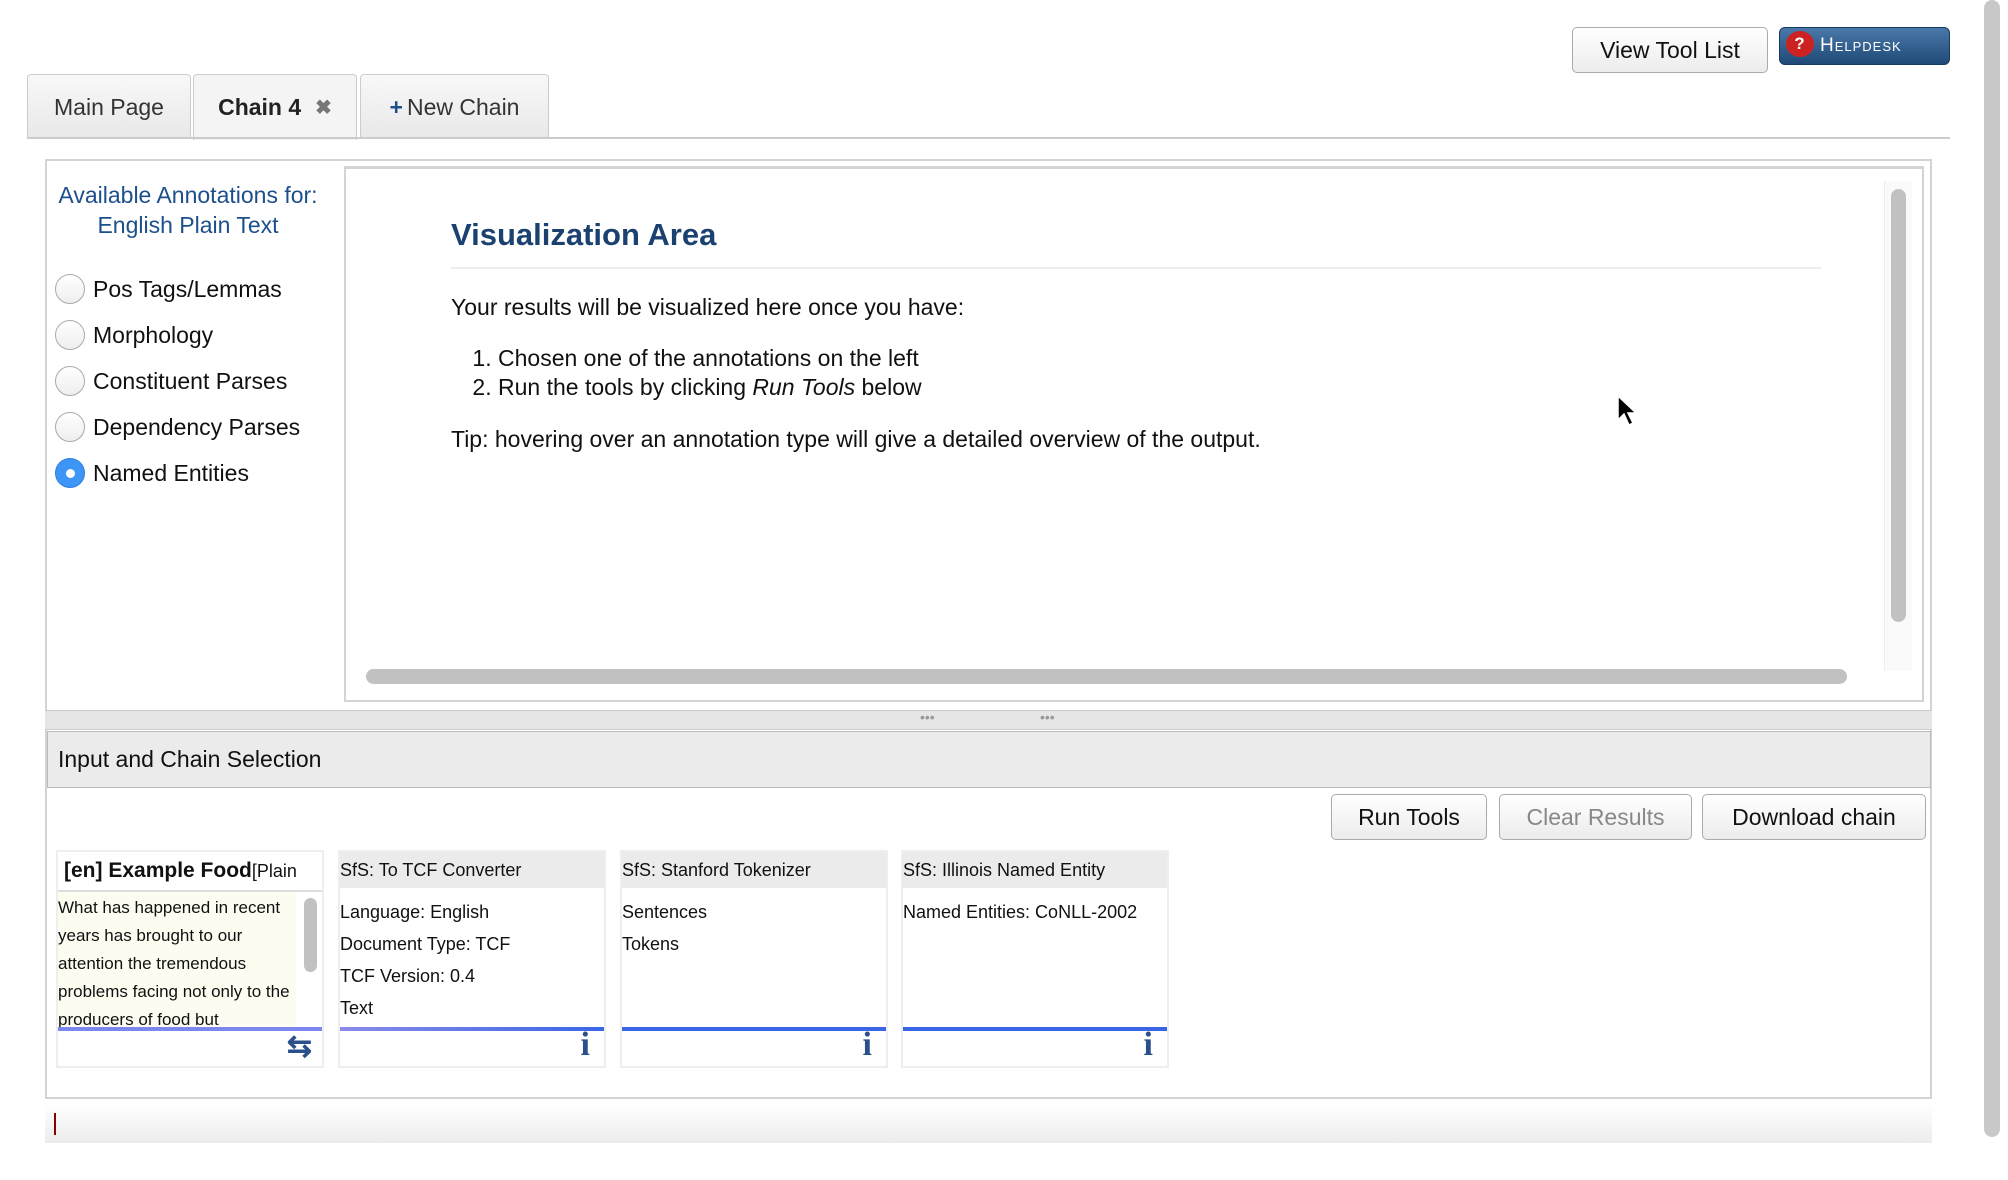 This screenshot has width=2008, height=1180. I want to click on text-cursor, so click(55, 1124).